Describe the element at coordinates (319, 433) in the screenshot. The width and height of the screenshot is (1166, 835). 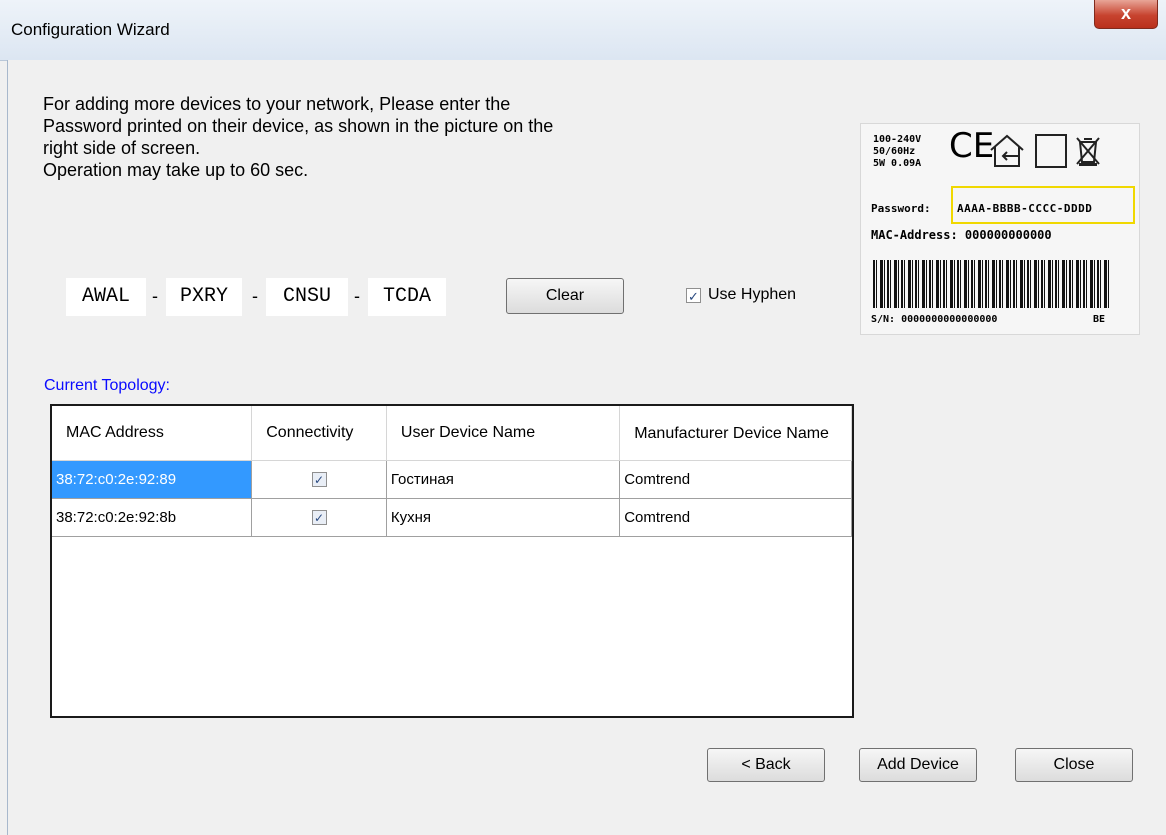
I see `column-header-connectivity: Connectivity` at that location.